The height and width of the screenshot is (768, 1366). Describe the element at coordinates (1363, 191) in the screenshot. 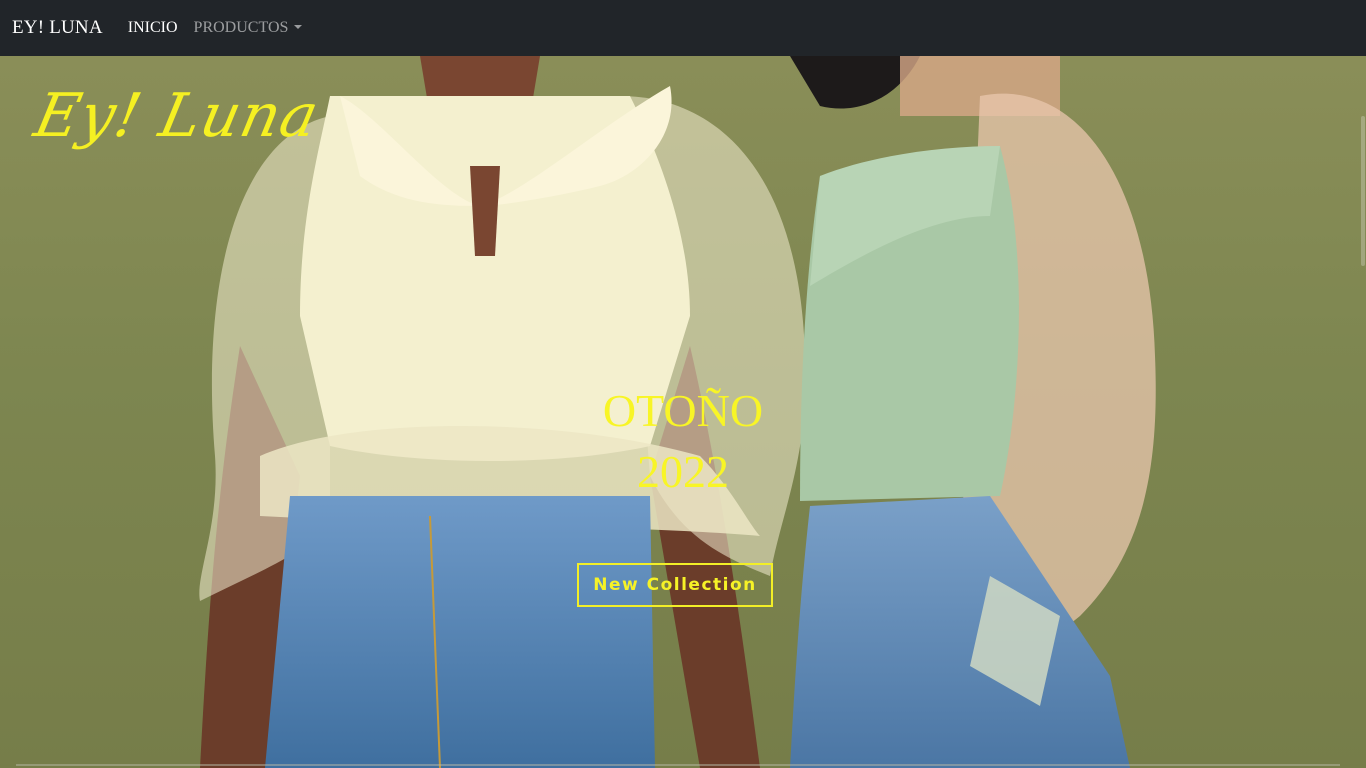

I see `scrollbar-thumb` at that location.